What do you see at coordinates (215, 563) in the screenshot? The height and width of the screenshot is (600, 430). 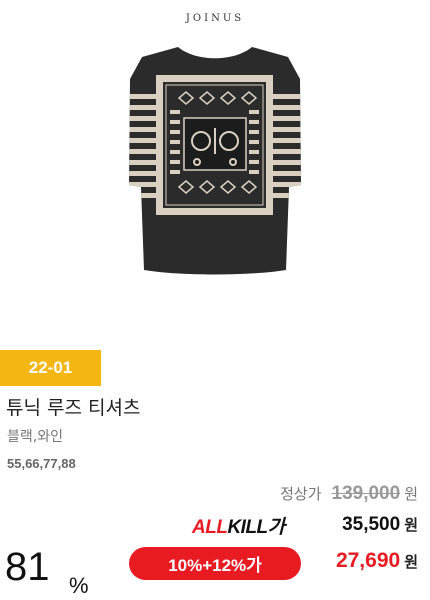 I see `coupon-discount-badge: 10%+12%가` at bounding box center [215, 563].